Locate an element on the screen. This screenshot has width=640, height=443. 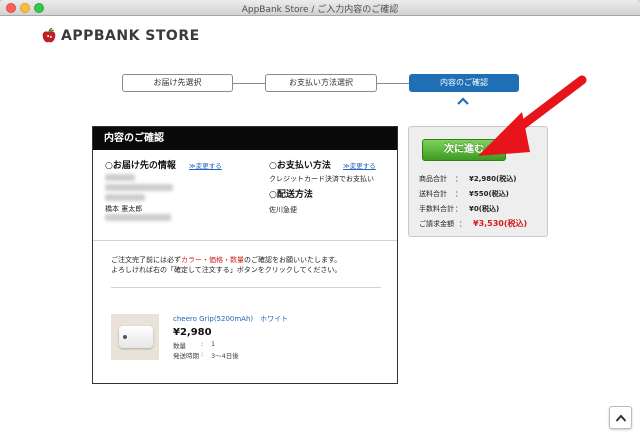
caret-up-icon is located at coordinates (463, 101).